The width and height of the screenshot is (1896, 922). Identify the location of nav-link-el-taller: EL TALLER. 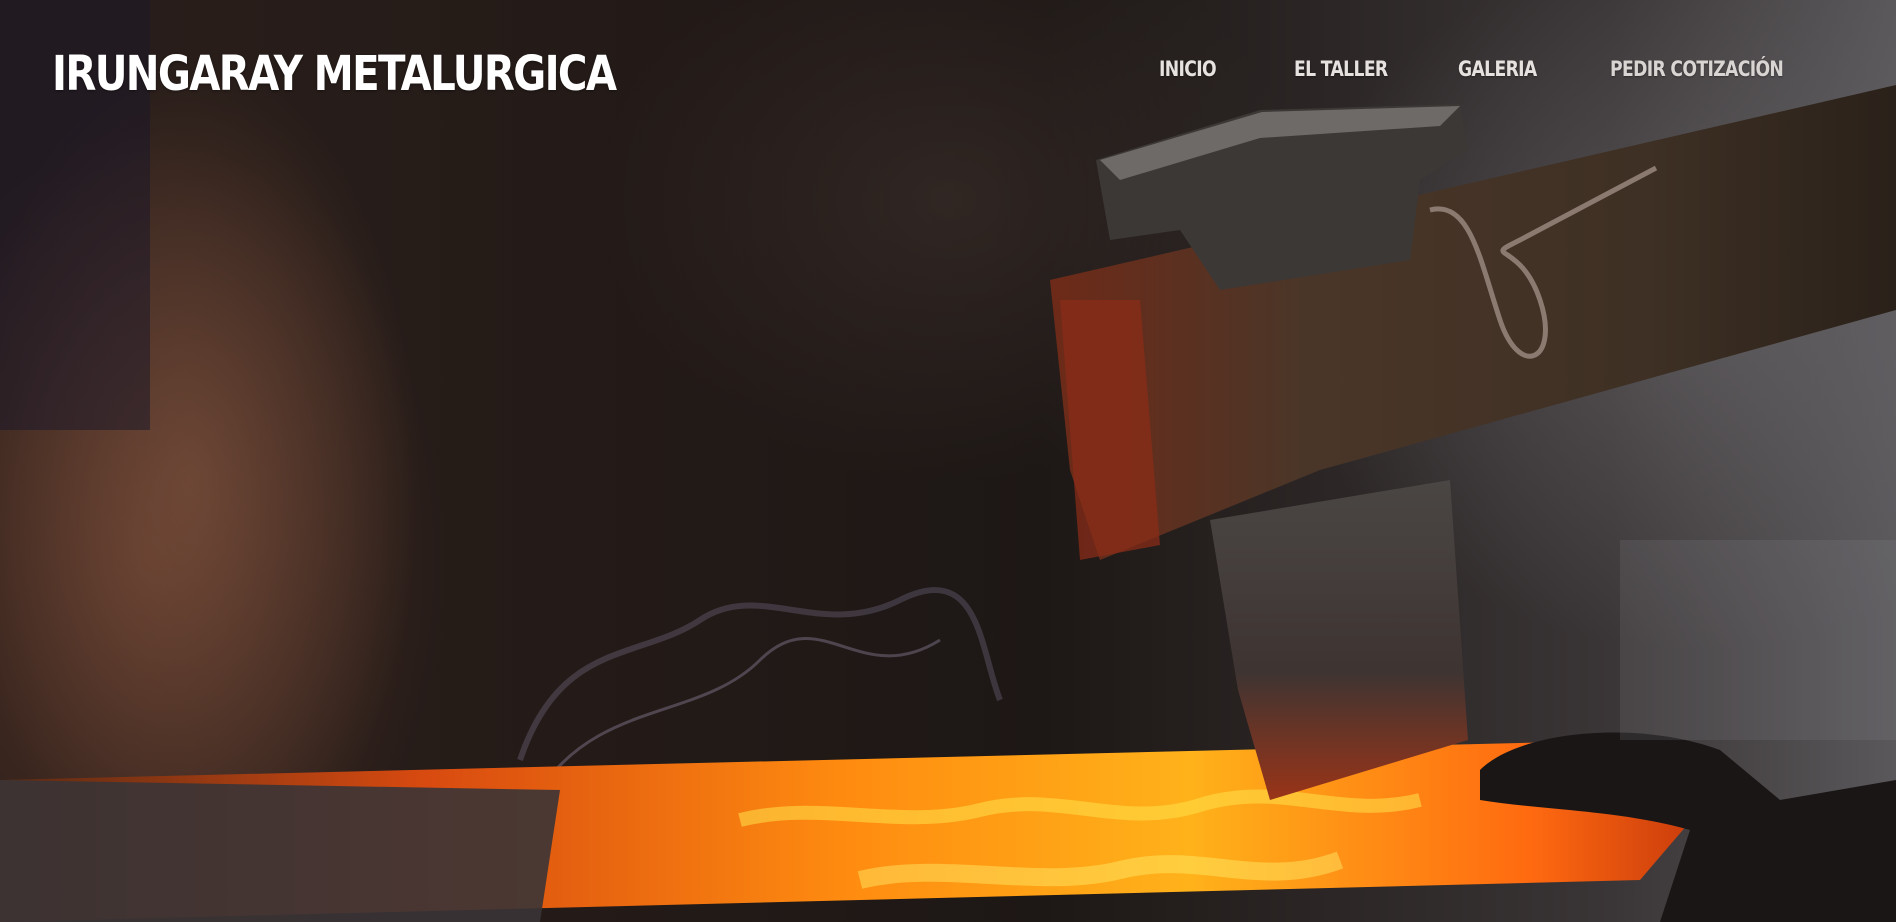
(1341, 69).